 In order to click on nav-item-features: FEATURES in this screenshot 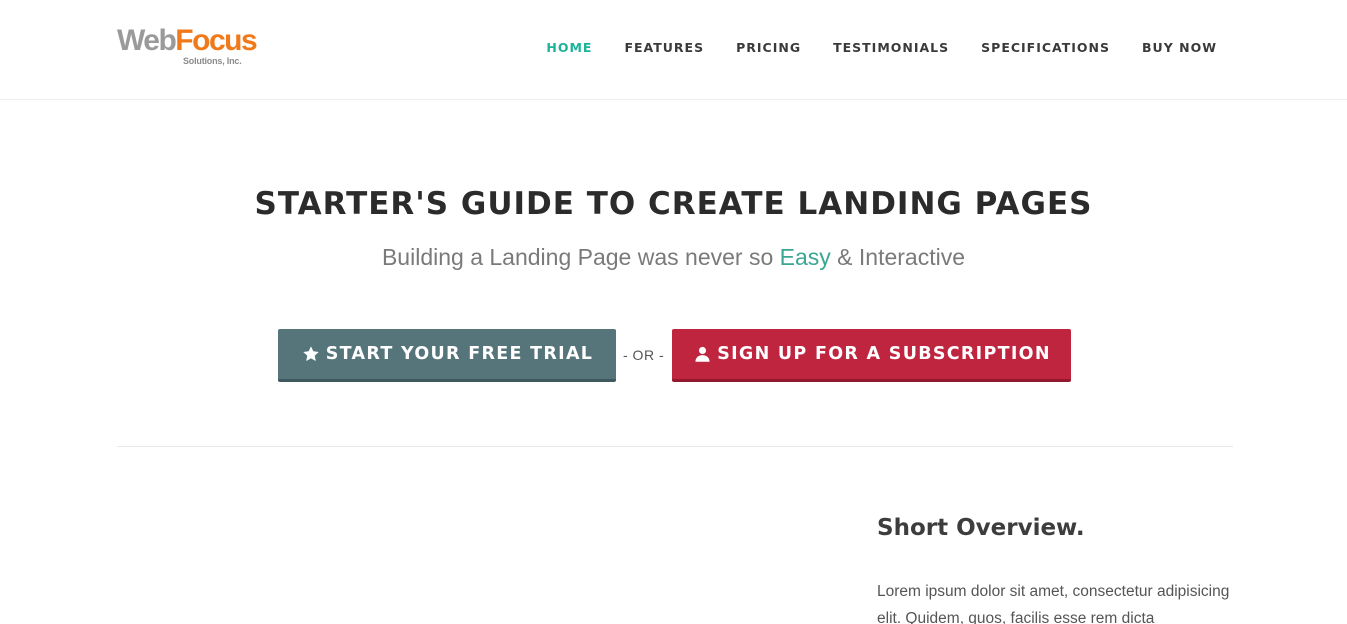, I will do `click(664, 48)`.